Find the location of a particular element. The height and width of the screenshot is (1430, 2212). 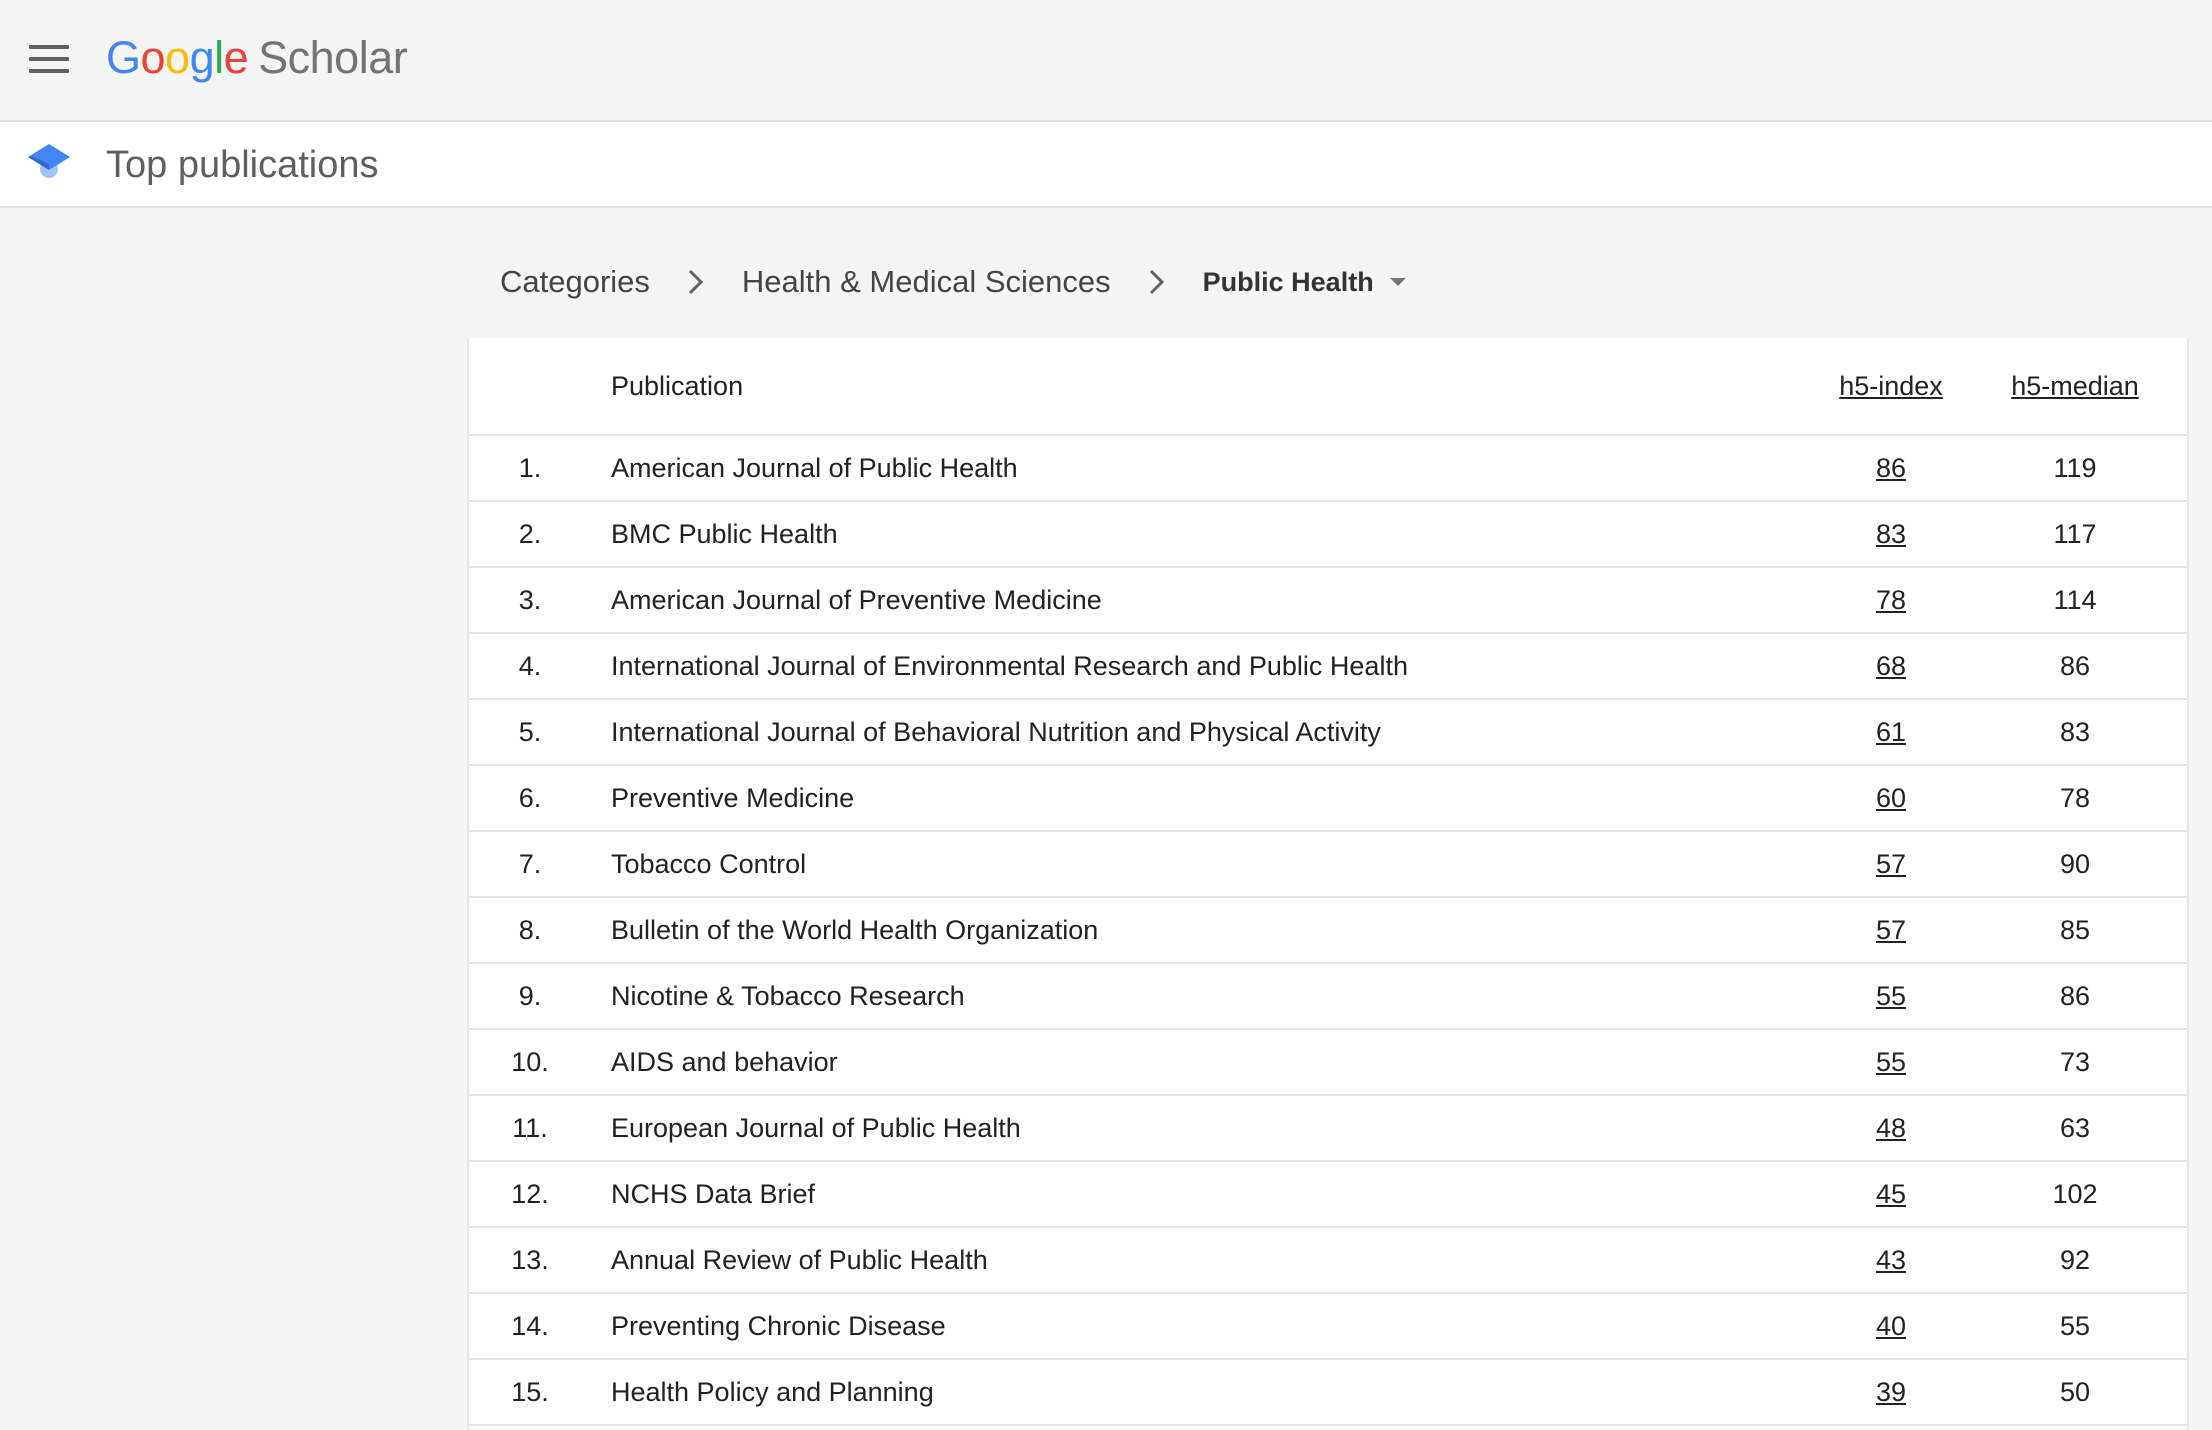

h5-median-cell: 78 is located at coordinates (2079, 798).